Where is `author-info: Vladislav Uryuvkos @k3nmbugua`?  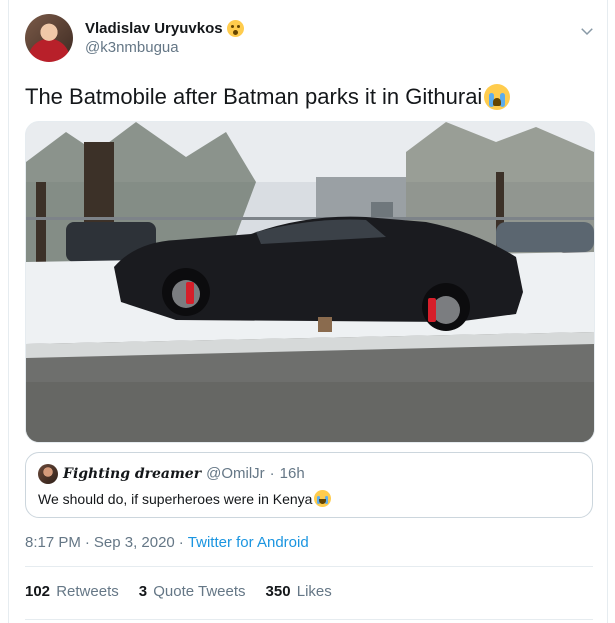 author-info: Vladislav Uryuvkos @k3nmbugua is located at coordinates (164, 38).